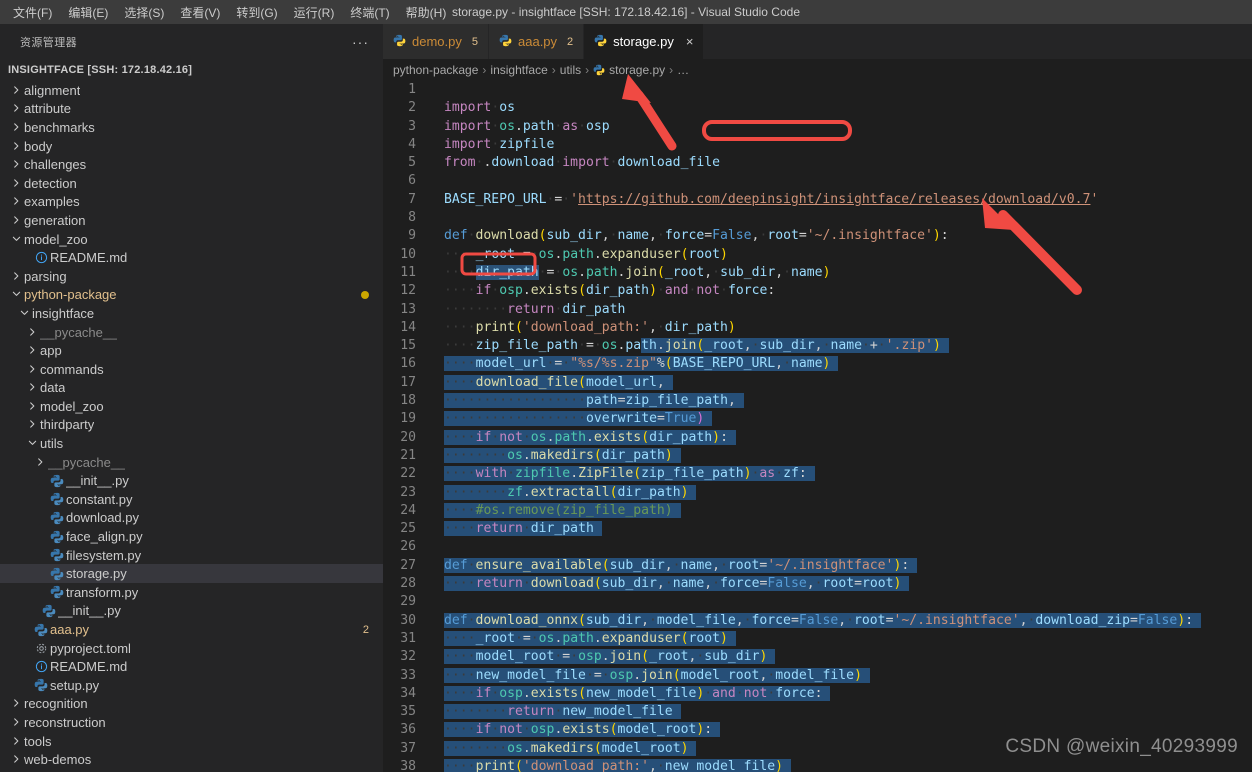  I want to click on menu-terminal: 终端(T), so click(369, 12).